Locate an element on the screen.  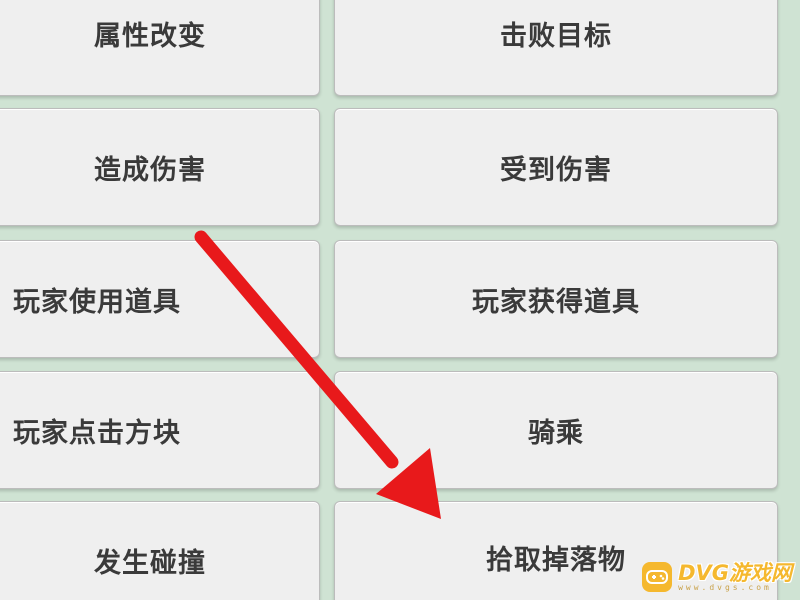
attribute-change-button: 属性改变 is located at coordinates (160, 48).